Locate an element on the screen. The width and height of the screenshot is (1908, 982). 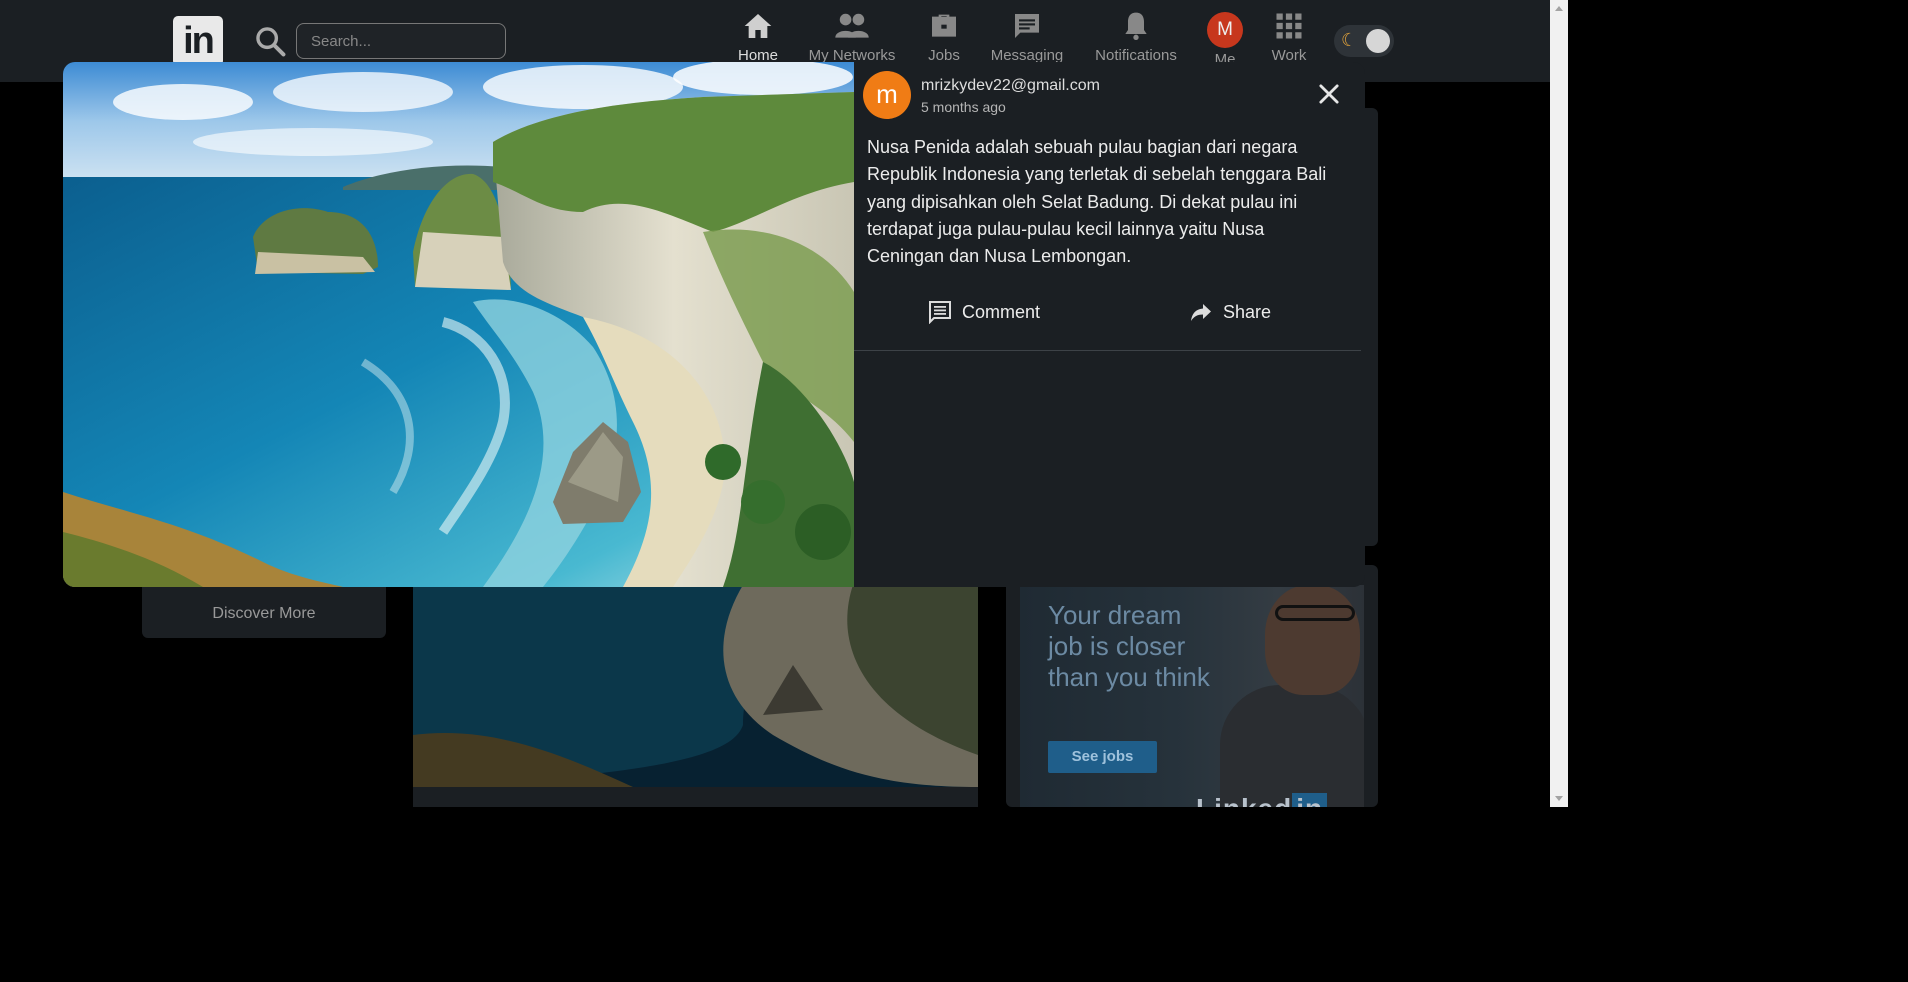
divider is located at coordinates (1107, 350).